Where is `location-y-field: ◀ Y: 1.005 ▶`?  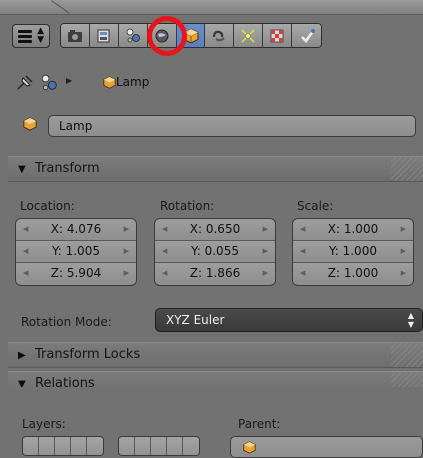
location-y-field: ◀ Y: 1.005 ▶ is located at coordinates (76, 252).